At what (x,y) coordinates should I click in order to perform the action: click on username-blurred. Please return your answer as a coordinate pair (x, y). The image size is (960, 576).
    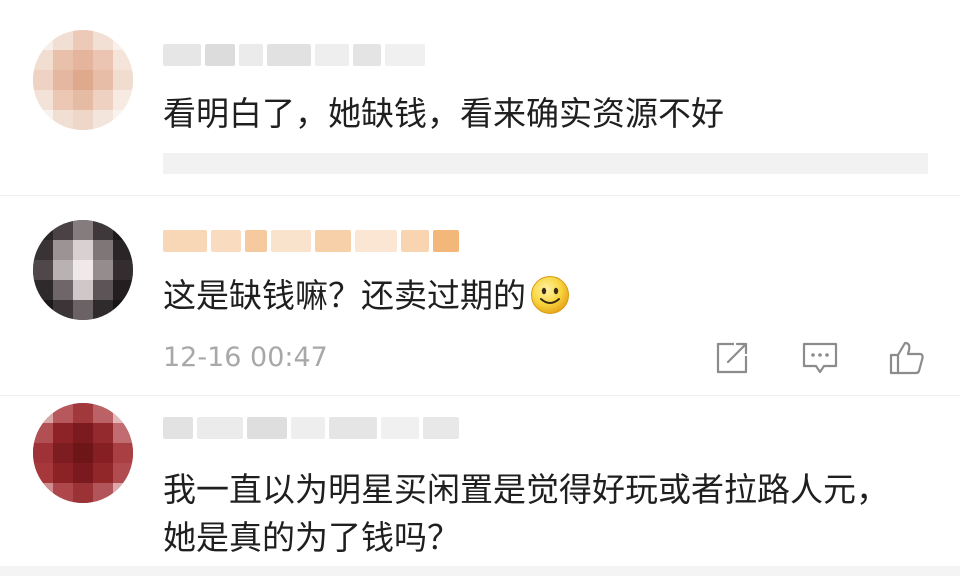
    Looking at the image, I should click on (311, 428).